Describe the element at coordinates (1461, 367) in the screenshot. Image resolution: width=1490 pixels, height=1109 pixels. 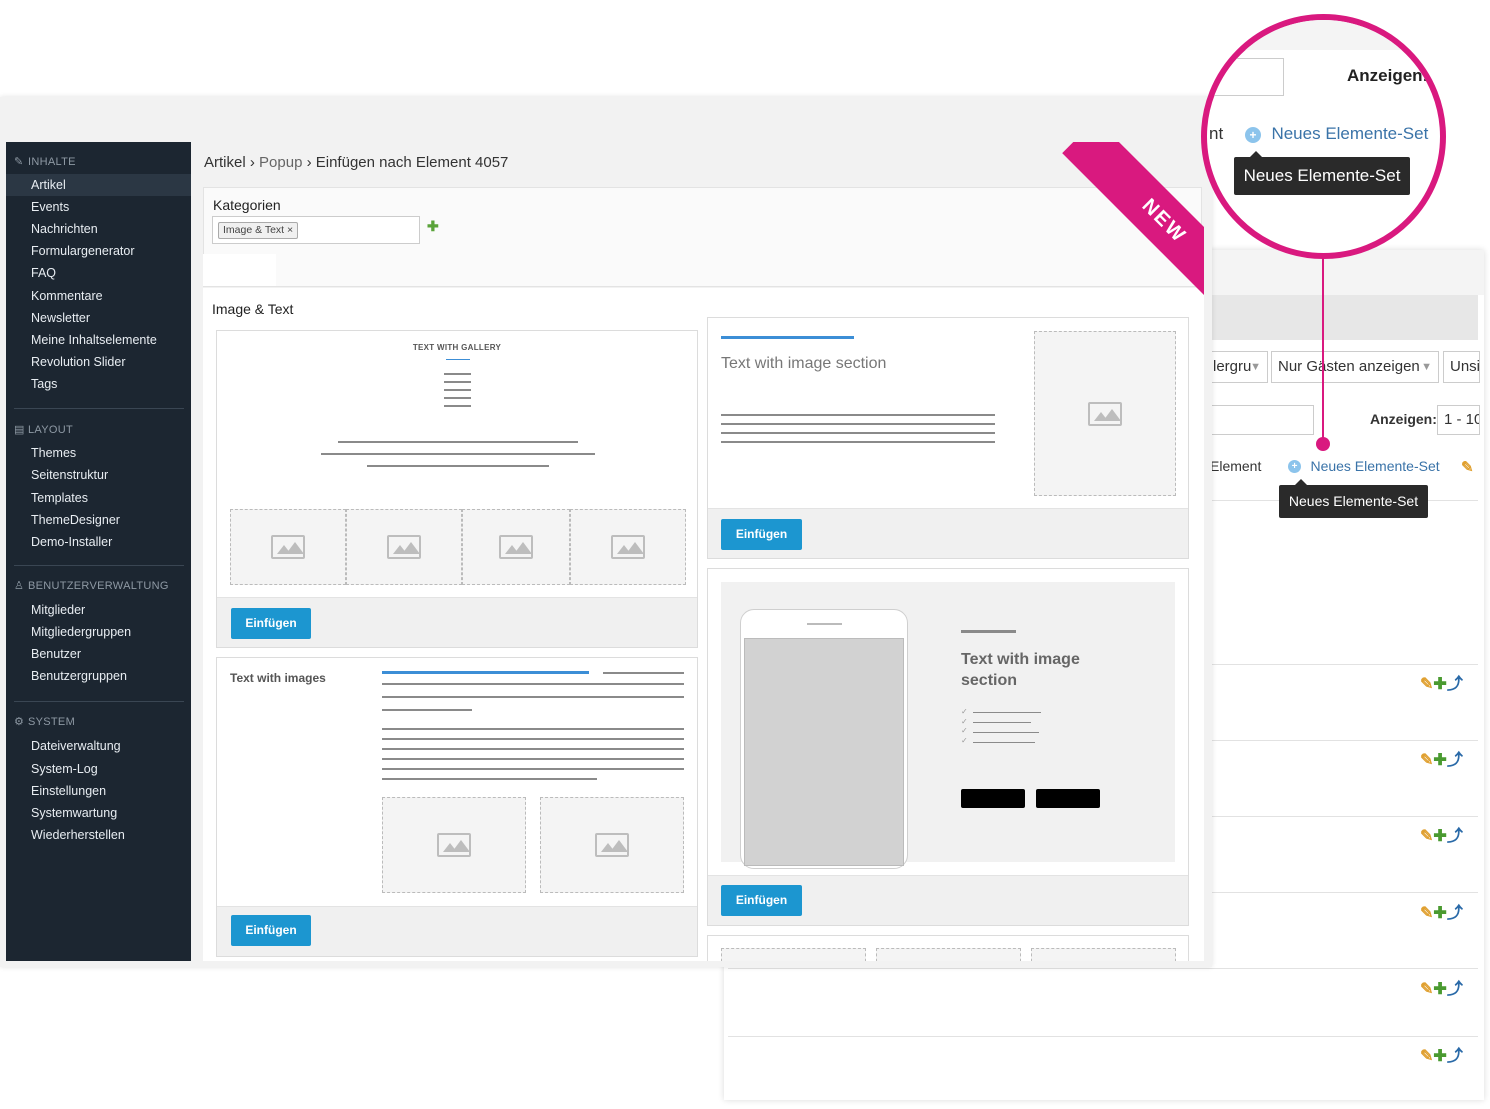
I see `filter-visibility-select: Unsi` at that location.